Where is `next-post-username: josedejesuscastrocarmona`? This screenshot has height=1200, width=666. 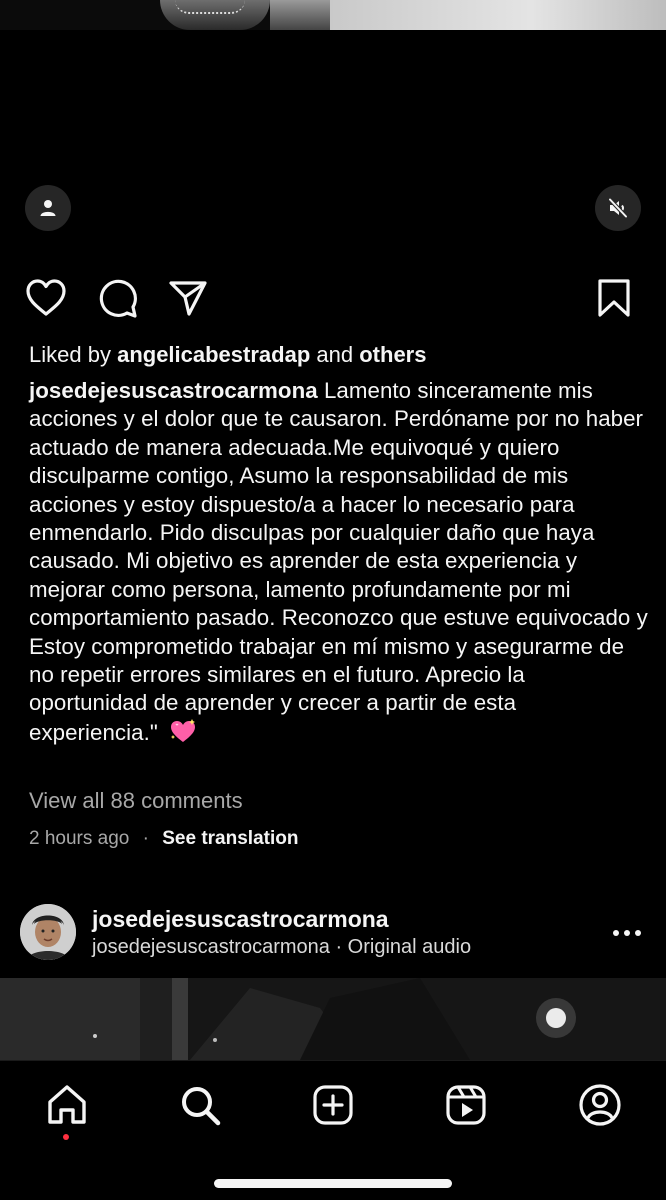
next-post-username: josedejesuscastrocarmona is located at coordinates (240, 919).